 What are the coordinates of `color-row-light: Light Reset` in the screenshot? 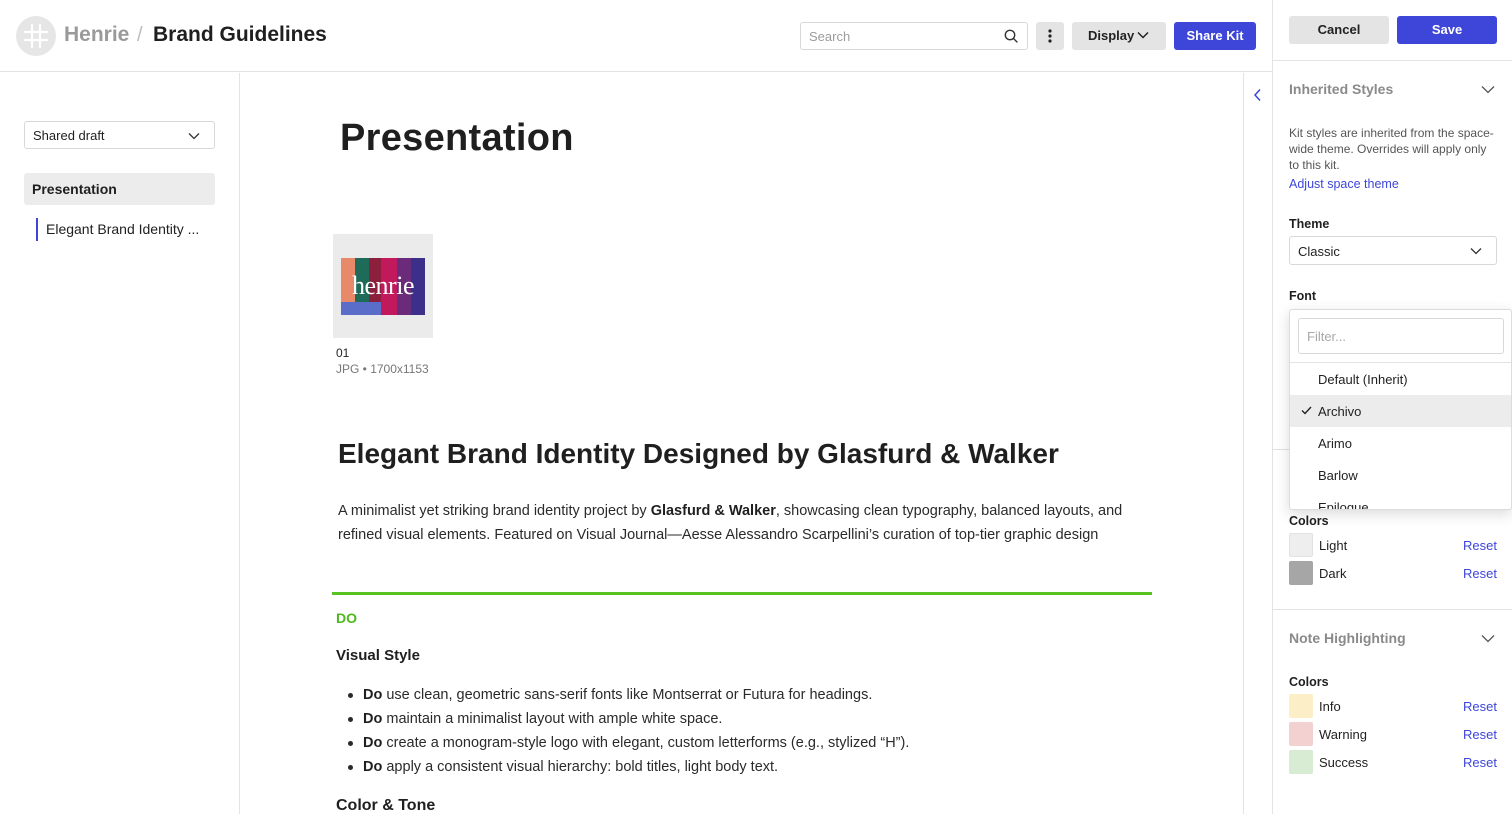 It's located at (1393, 545).